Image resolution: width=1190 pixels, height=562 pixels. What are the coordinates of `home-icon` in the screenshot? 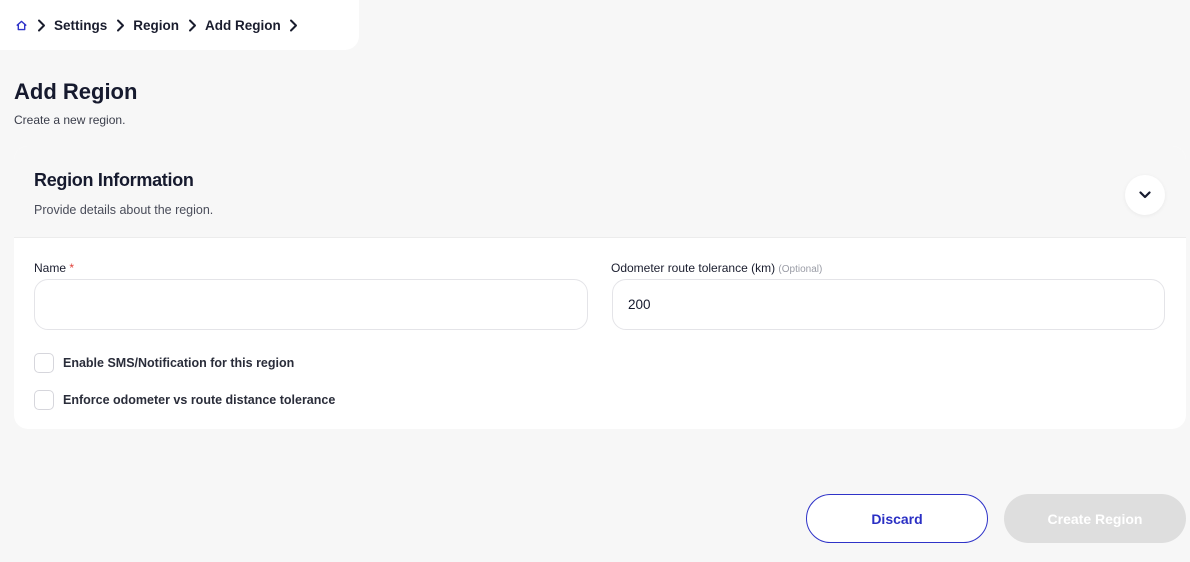 It's located at (22, 25).